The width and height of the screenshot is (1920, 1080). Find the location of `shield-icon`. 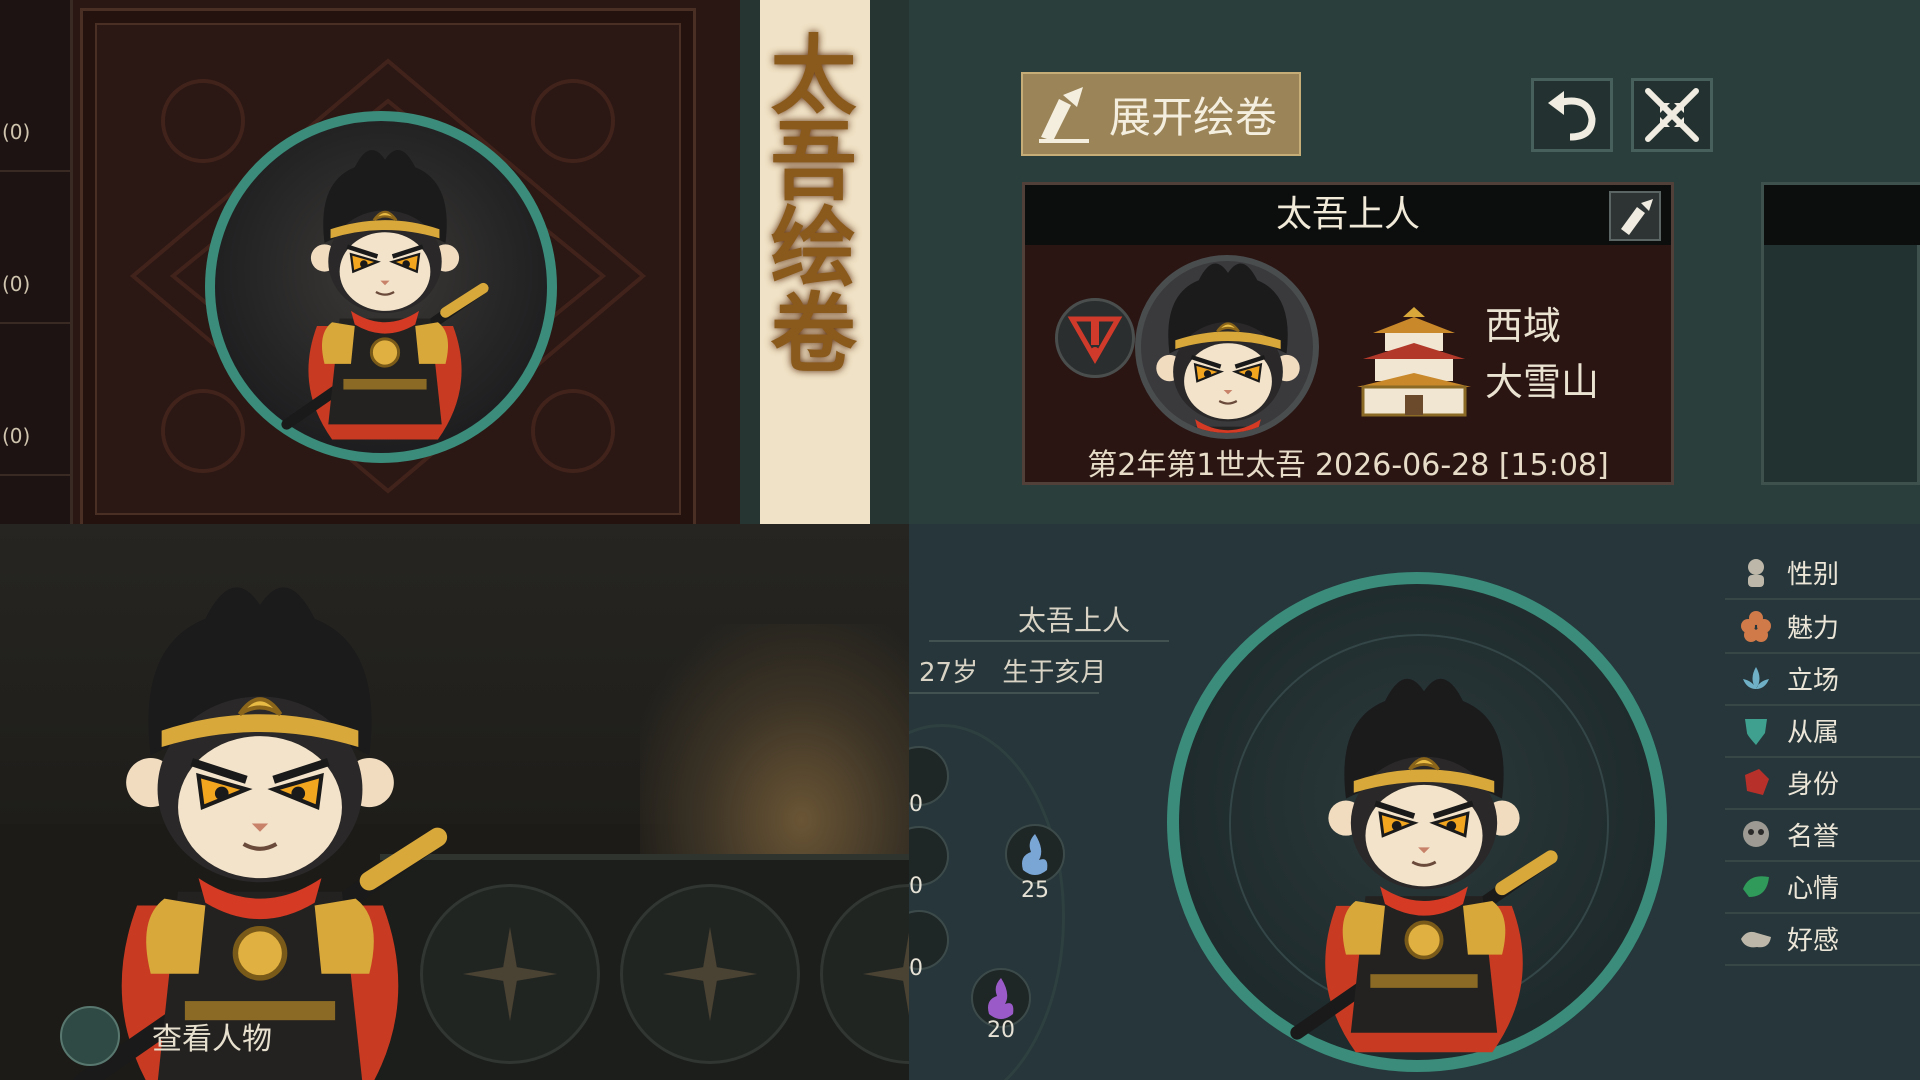

shield-icon is located at coordinates (1756, 732).